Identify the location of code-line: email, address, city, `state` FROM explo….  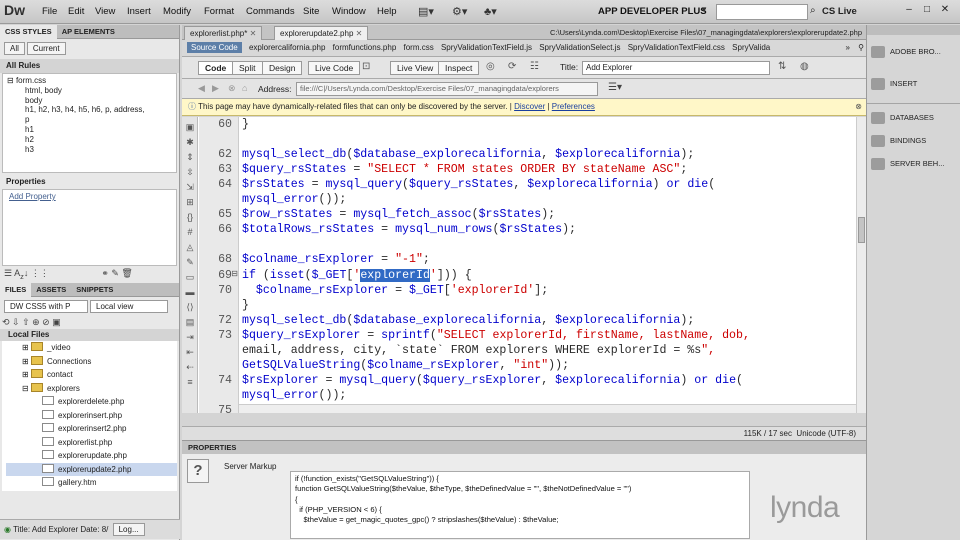
(478, 350).